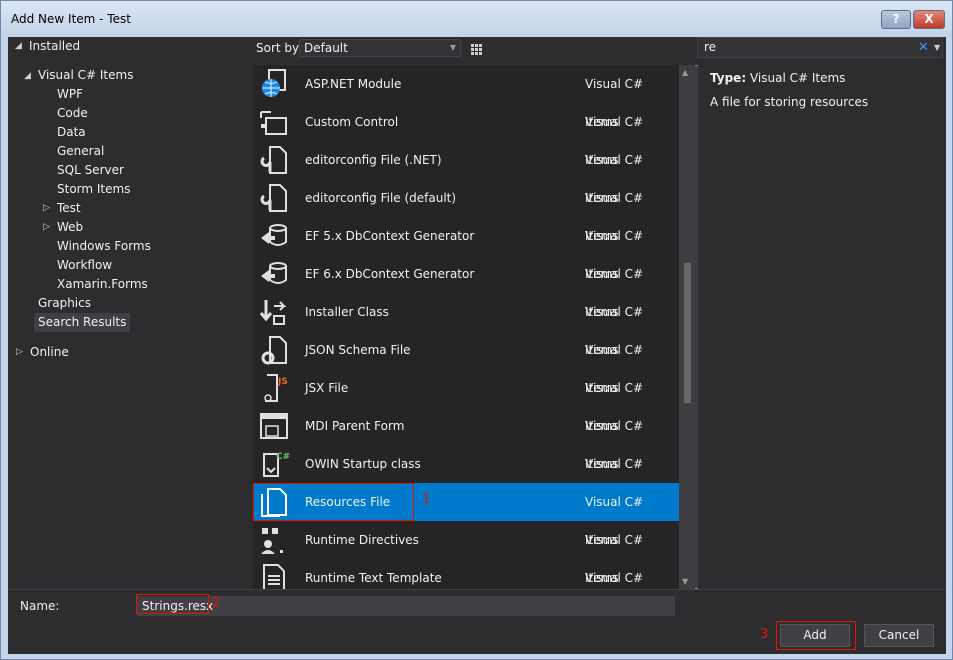 The image size is (953, 660). Describe the element at coordinates (710, 47) in the screenshot. I see `search-input-value: re` at that location.